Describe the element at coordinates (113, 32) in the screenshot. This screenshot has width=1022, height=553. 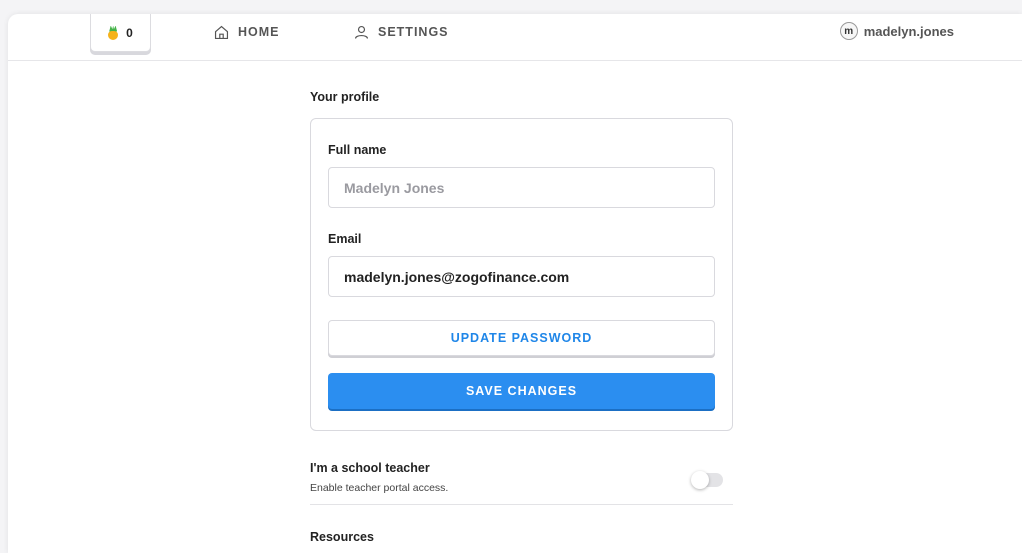
I see `pineapple-icon` at that location.